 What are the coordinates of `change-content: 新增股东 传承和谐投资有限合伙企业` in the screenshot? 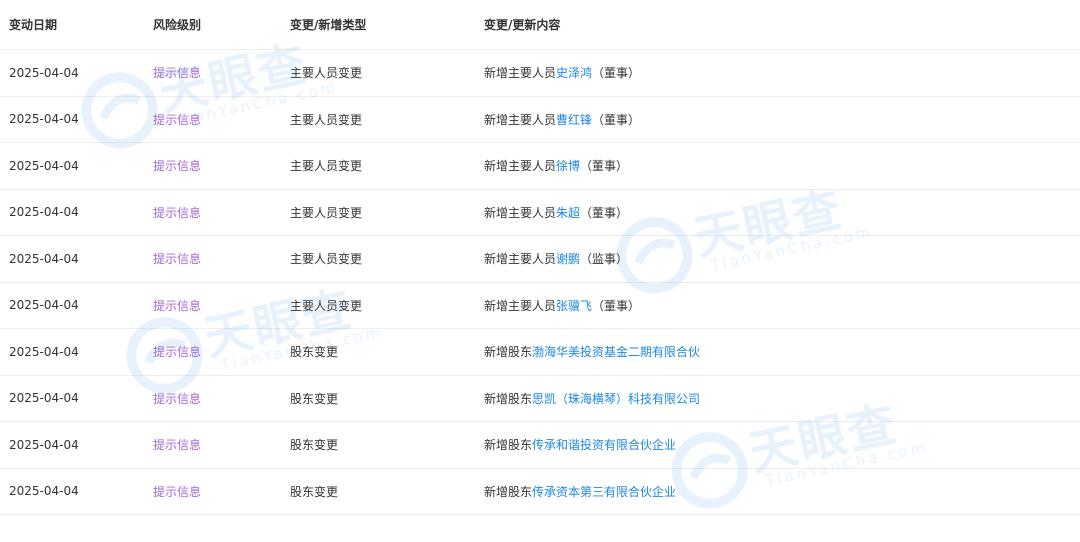 It's located at (580, 445).